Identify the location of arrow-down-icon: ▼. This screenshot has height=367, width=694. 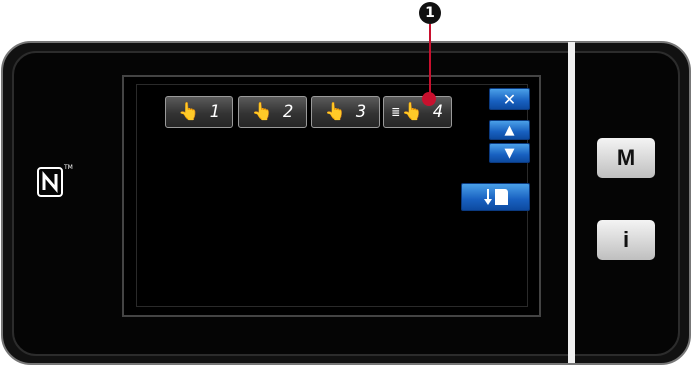
(509, 153).